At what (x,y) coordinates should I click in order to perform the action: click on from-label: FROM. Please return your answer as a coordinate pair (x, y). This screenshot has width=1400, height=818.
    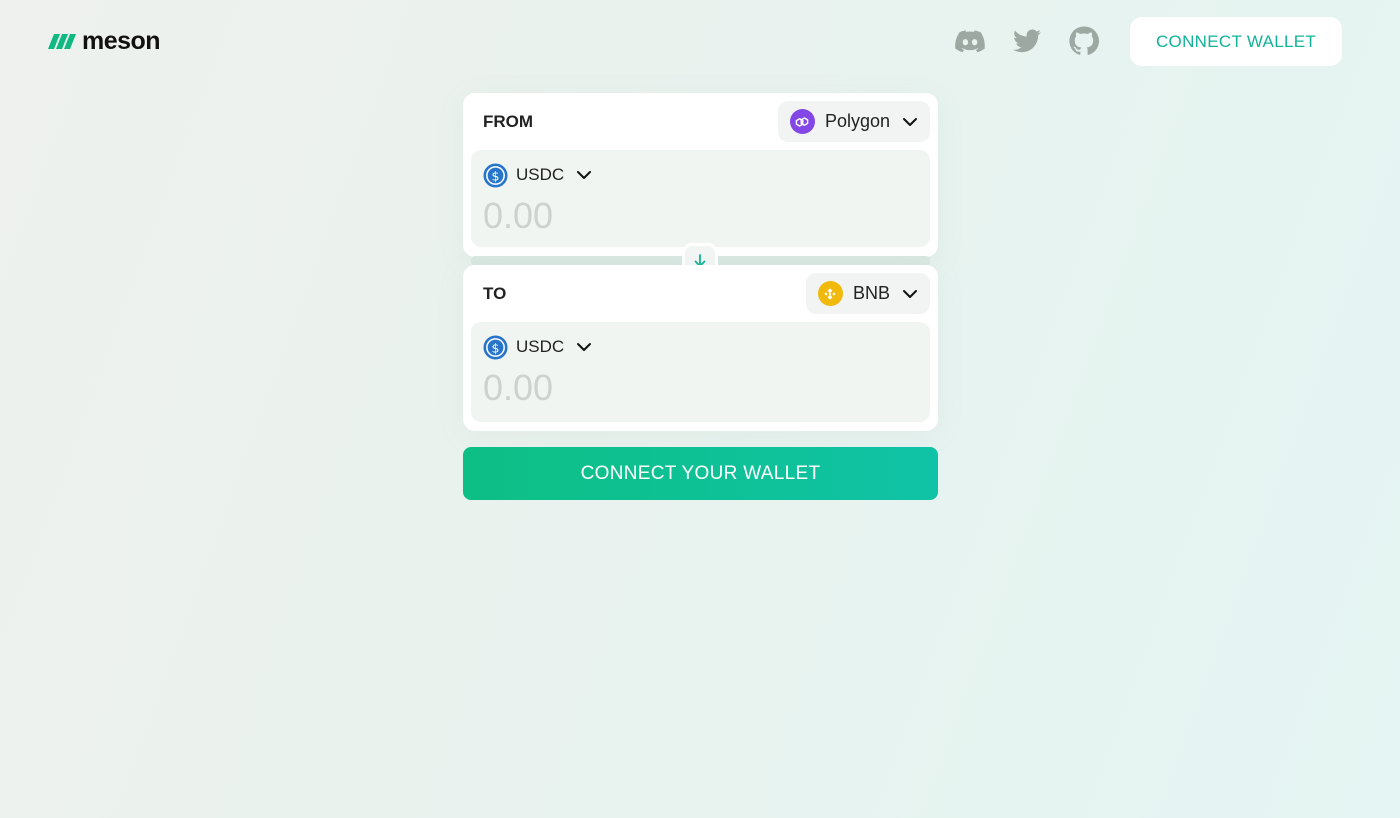
    Looking at the image, I should click on (508, 121).